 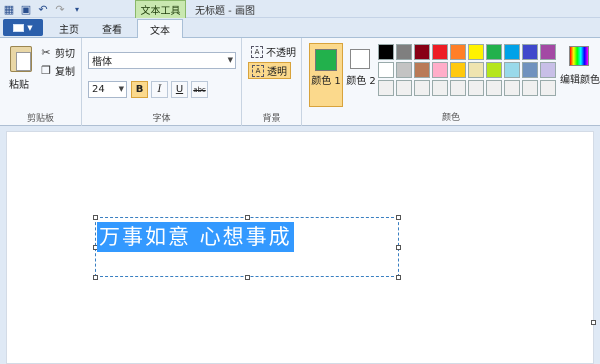 What do you see at coordinates (269, 70) in the screenshot?
I see `transparent-button: A 透明` at bounding box center [269, 70].